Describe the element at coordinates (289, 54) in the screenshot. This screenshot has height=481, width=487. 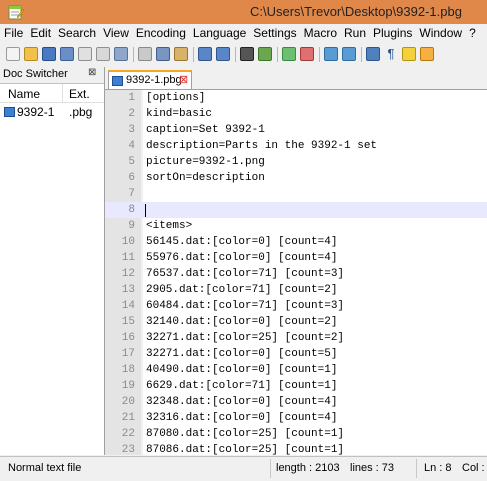
I see `zoom-in-icon` at that location.